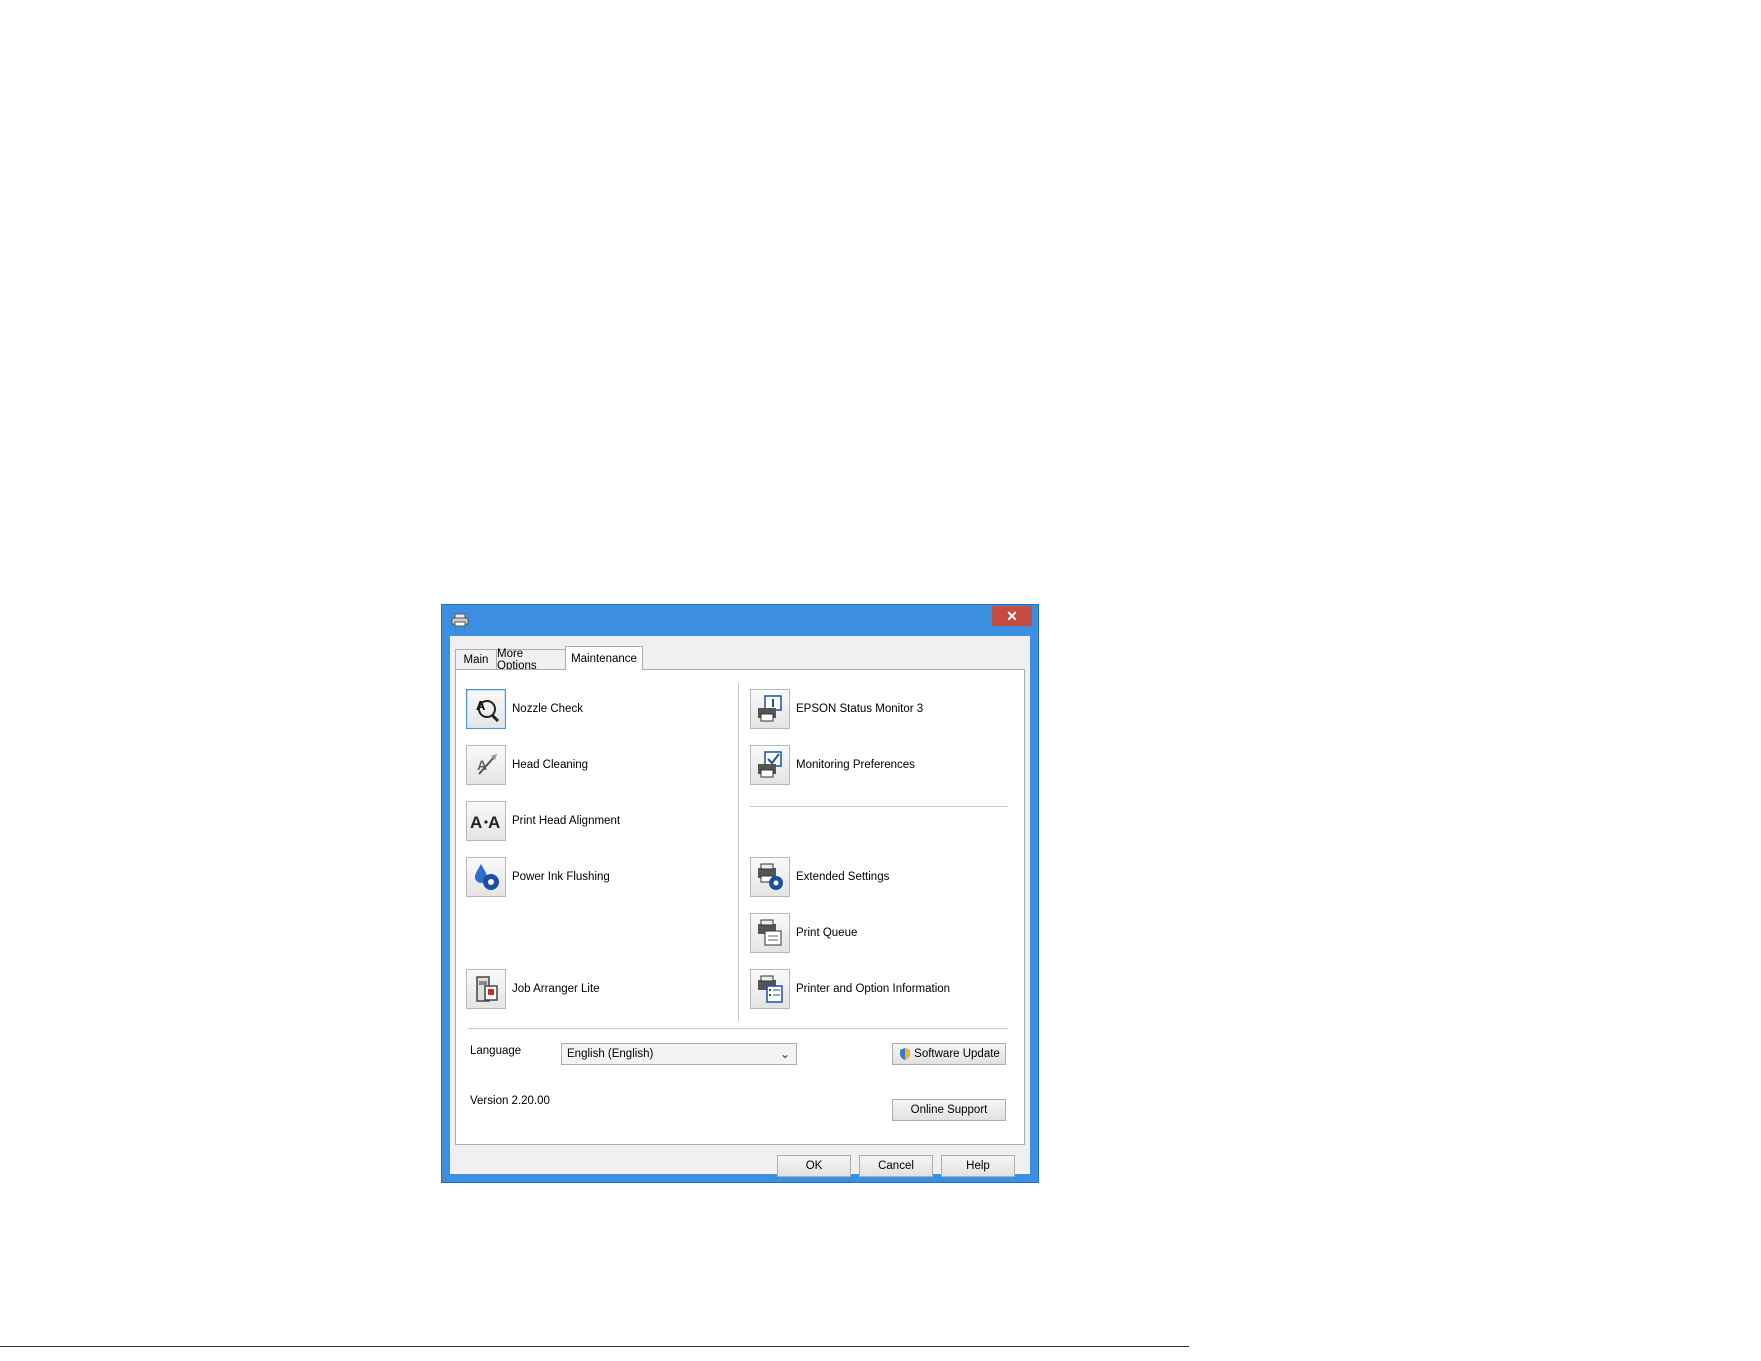 The width and height of the screenshot is (1761, 1361). Describe the element at coordinates (594, 1346) in the screenshot. I see `page-rule` at that location.